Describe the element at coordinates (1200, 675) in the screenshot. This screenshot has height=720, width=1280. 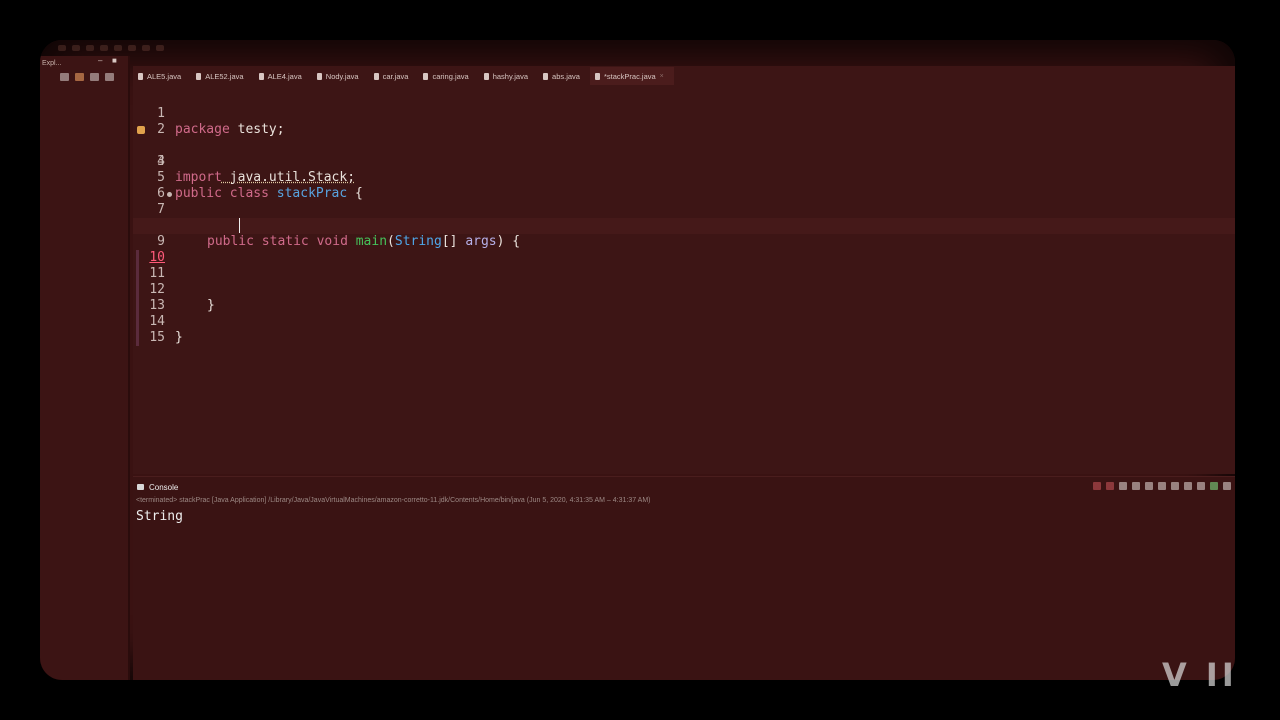
I see `watermark-logo: V II` at that location.